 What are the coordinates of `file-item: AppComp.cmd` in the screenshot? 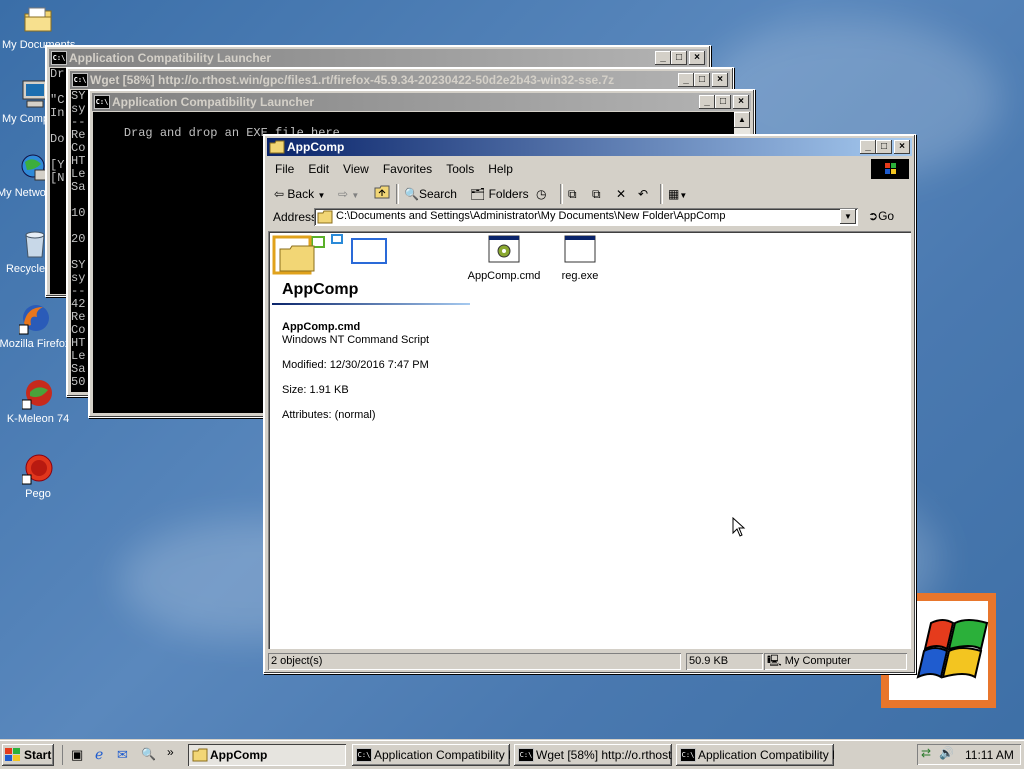 It's located at (504, 258).